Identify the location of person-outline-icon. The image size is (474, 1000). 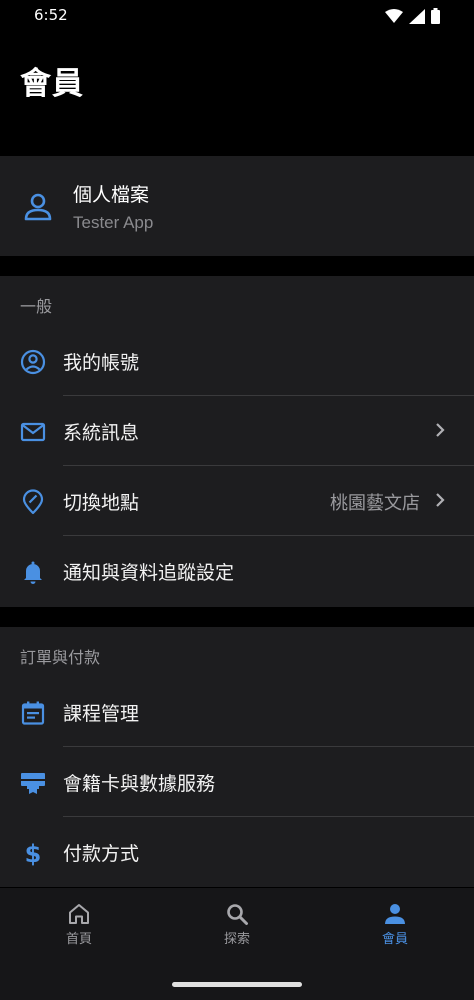
(38, 207).